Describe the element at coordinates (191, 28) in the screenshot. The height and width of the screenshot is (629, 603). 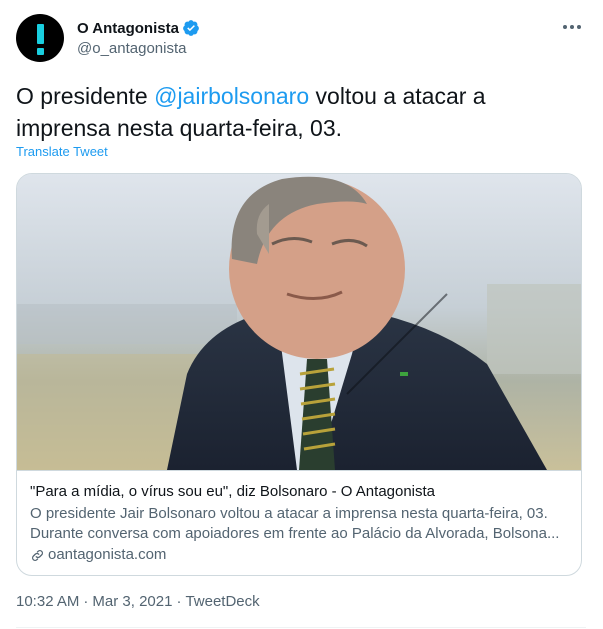
I see `verified-badge-icon` at that location.